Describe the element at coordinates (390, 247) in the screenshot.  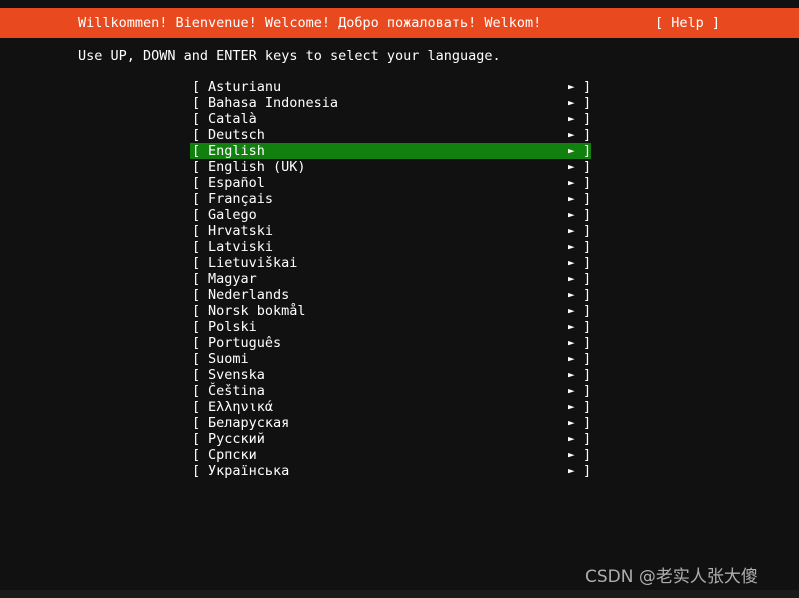
I see `language-option: [Latviski ►]` at that location.